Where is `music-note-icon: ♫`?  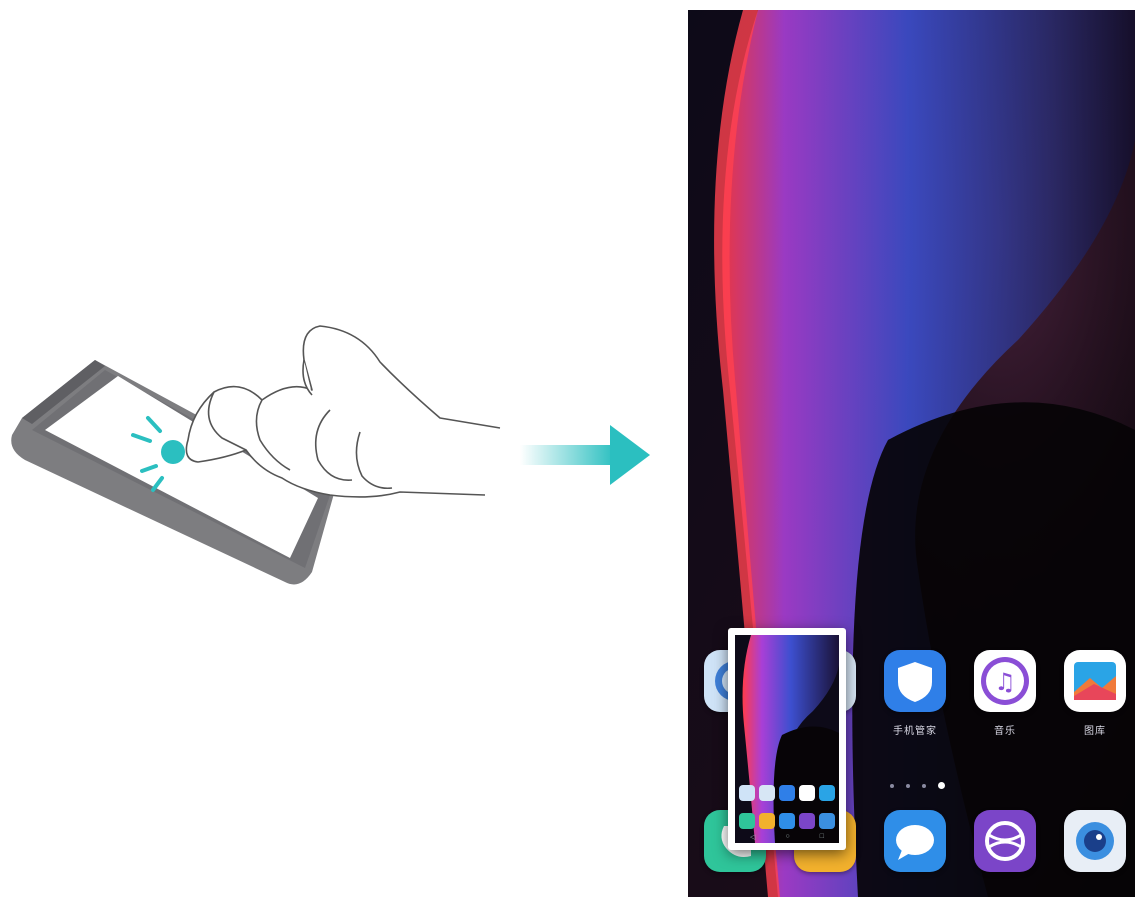
music-note-icon: ♫ is located at coordinates (1005, 681).